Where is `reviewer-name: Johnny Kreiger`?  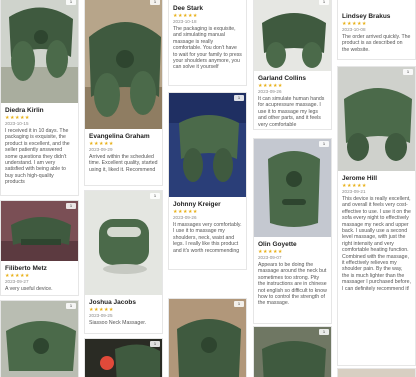
reviewer-name: Johnny Kreiger is located at coordinates (197, 204).